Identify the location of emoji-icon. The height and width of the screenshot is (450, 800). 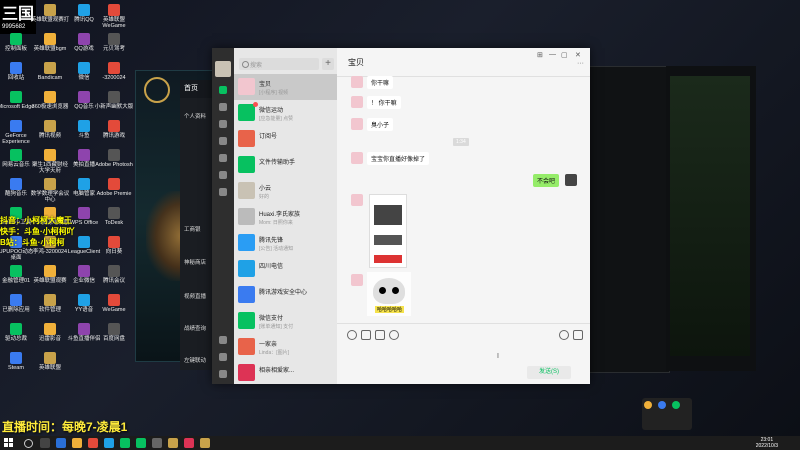
(352, 335).